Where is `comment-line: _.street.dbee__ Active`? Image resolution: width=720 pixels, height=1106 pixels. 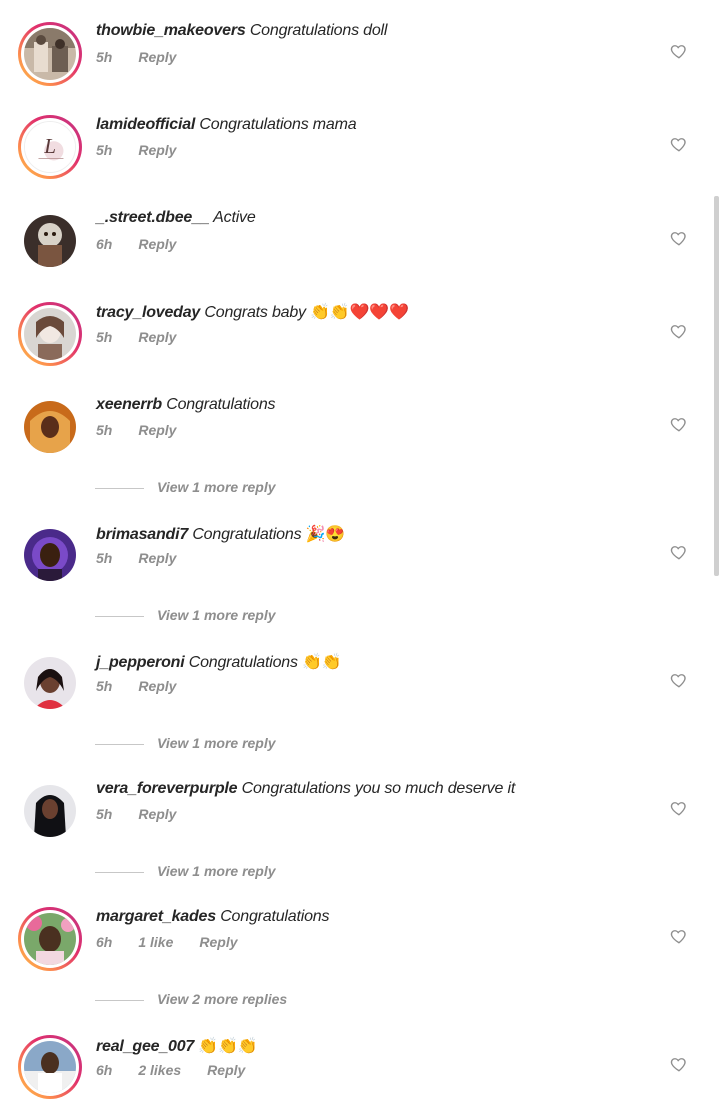 comment-line: _.street.dbee__ Active is located at coordinates (176, 218).